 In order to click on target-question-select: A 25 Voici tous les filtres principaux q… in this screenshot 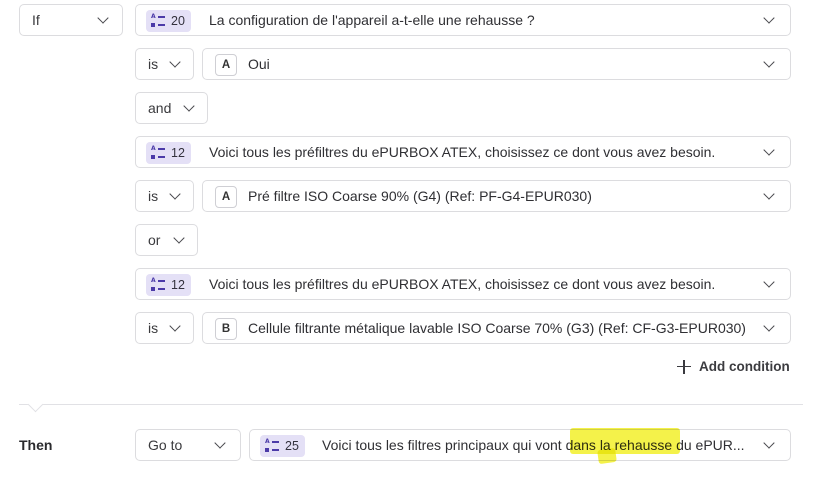, I will do `click(520, 445)`.